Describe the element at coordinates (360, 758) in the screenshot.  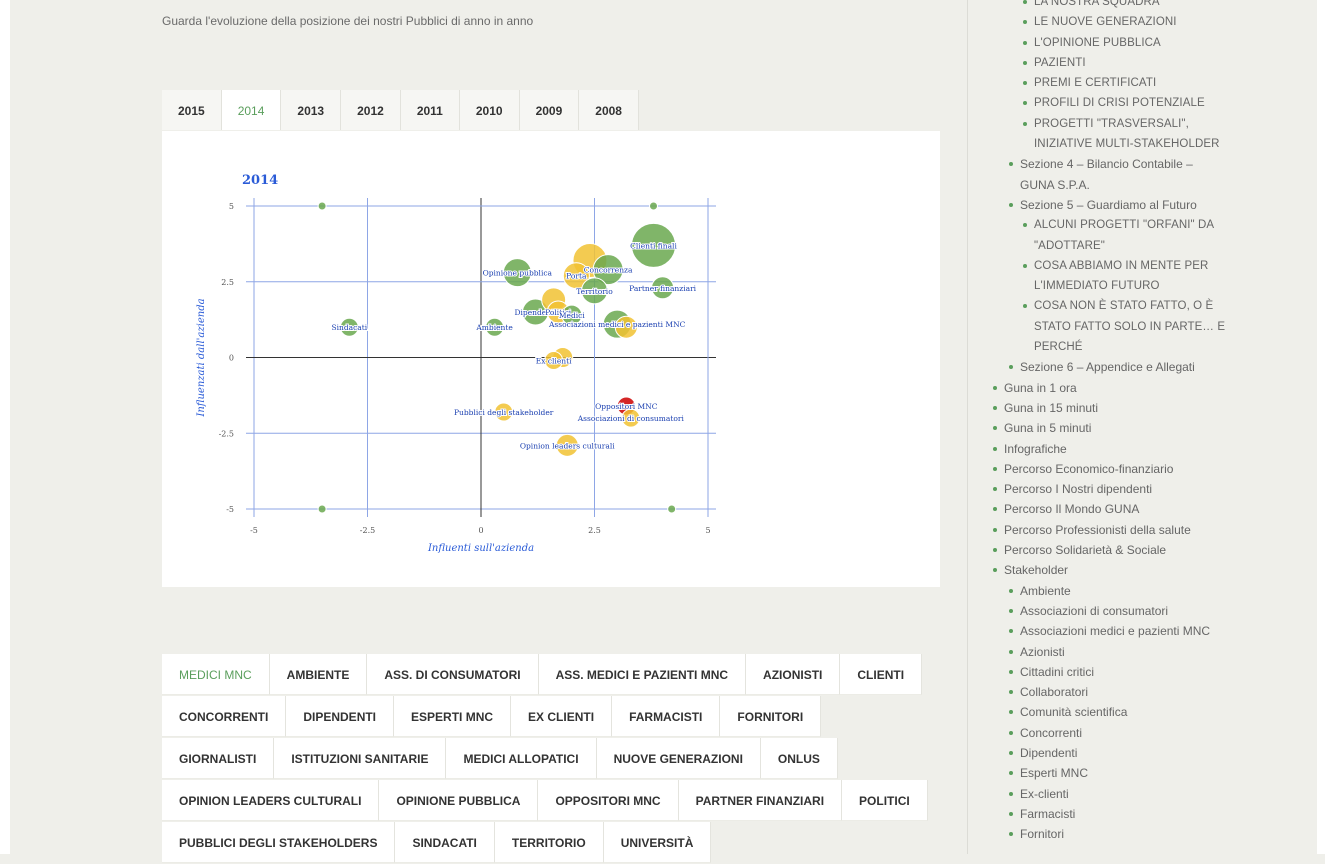
I see `category-button-istituzioni-sanitarie: ISTITUZIONI SANITARIE` at that location.